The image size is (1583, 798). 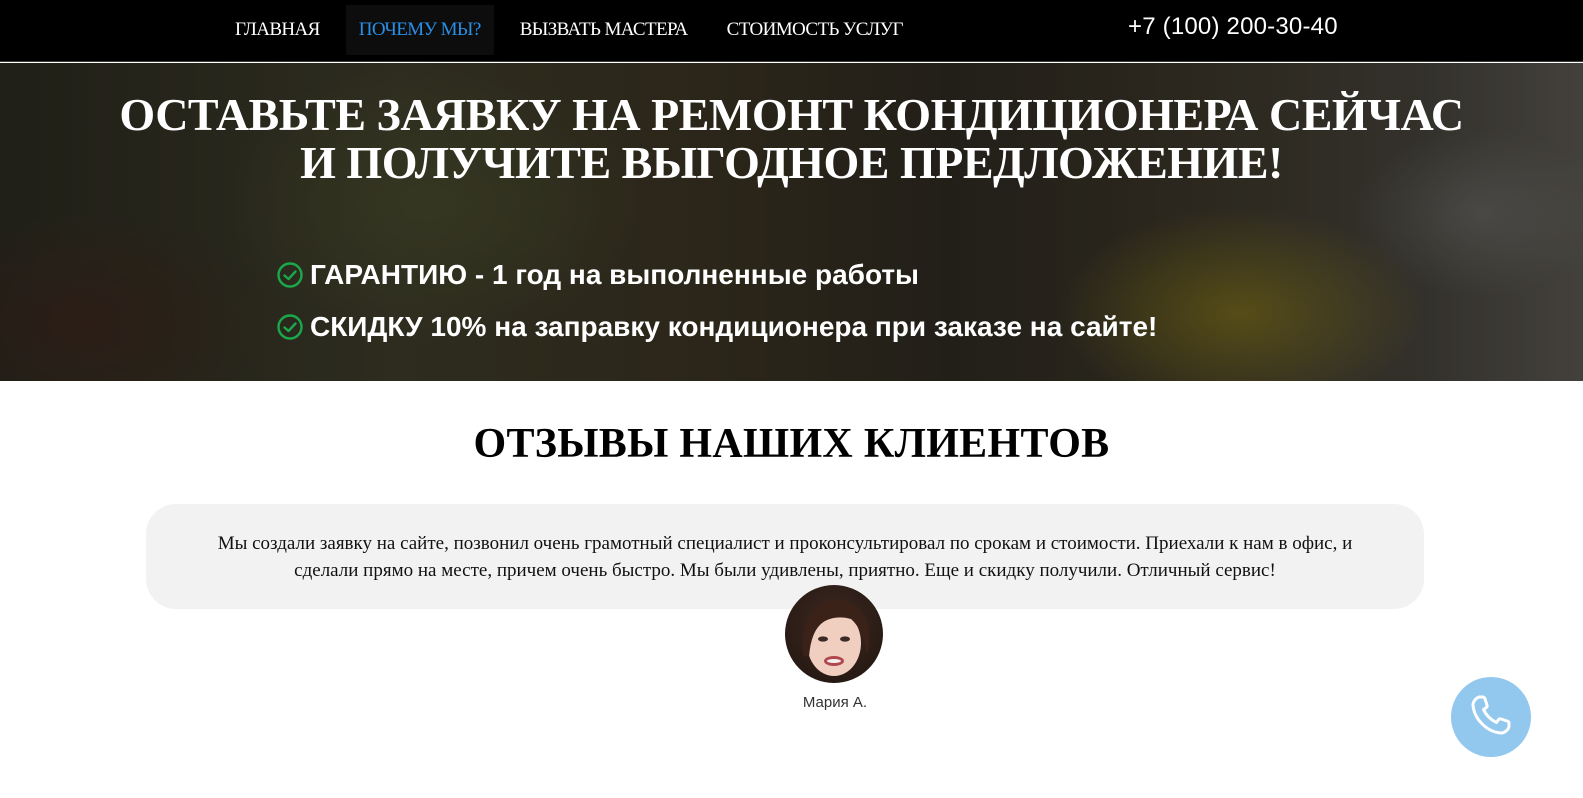 What do you see at coordinates (1233, 27) in the screenshot?
I see `phone-number-link: +7 (100) 200-30-40` at bounding box center [1233, 27].